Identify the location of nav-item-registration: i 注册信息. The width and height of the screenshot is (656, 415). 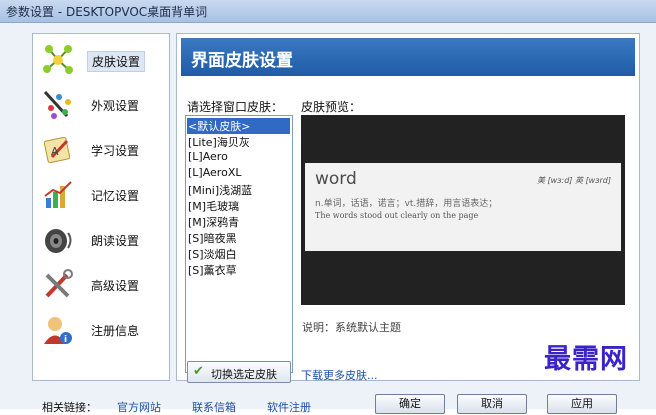
(101, 330).